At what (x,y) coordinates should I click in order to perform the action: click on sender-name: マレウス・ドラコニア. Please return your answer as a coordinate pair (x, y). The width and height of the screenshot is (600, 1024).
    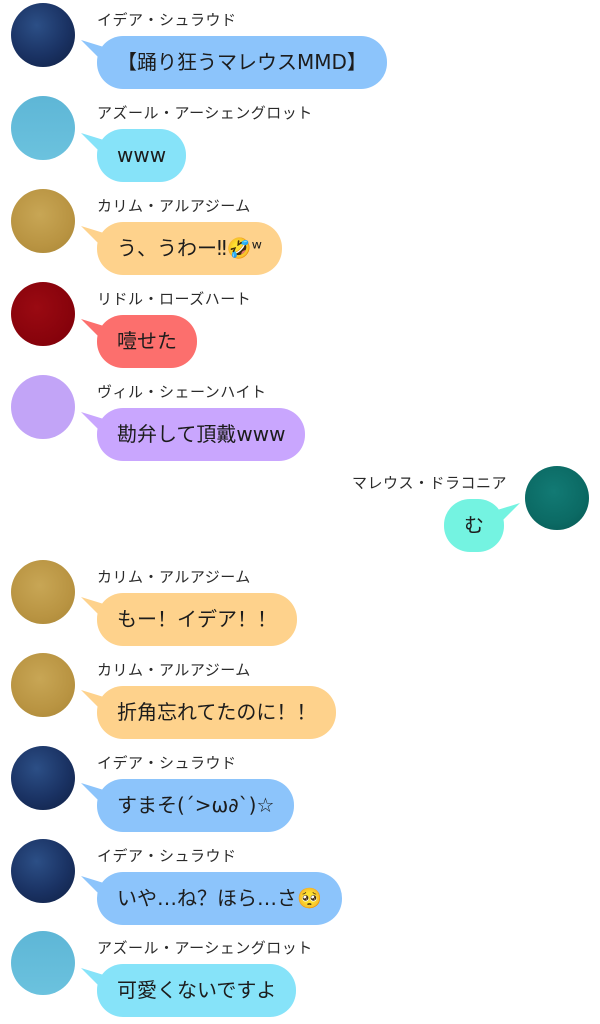
    Looking at the image, I should click on (429, 483).